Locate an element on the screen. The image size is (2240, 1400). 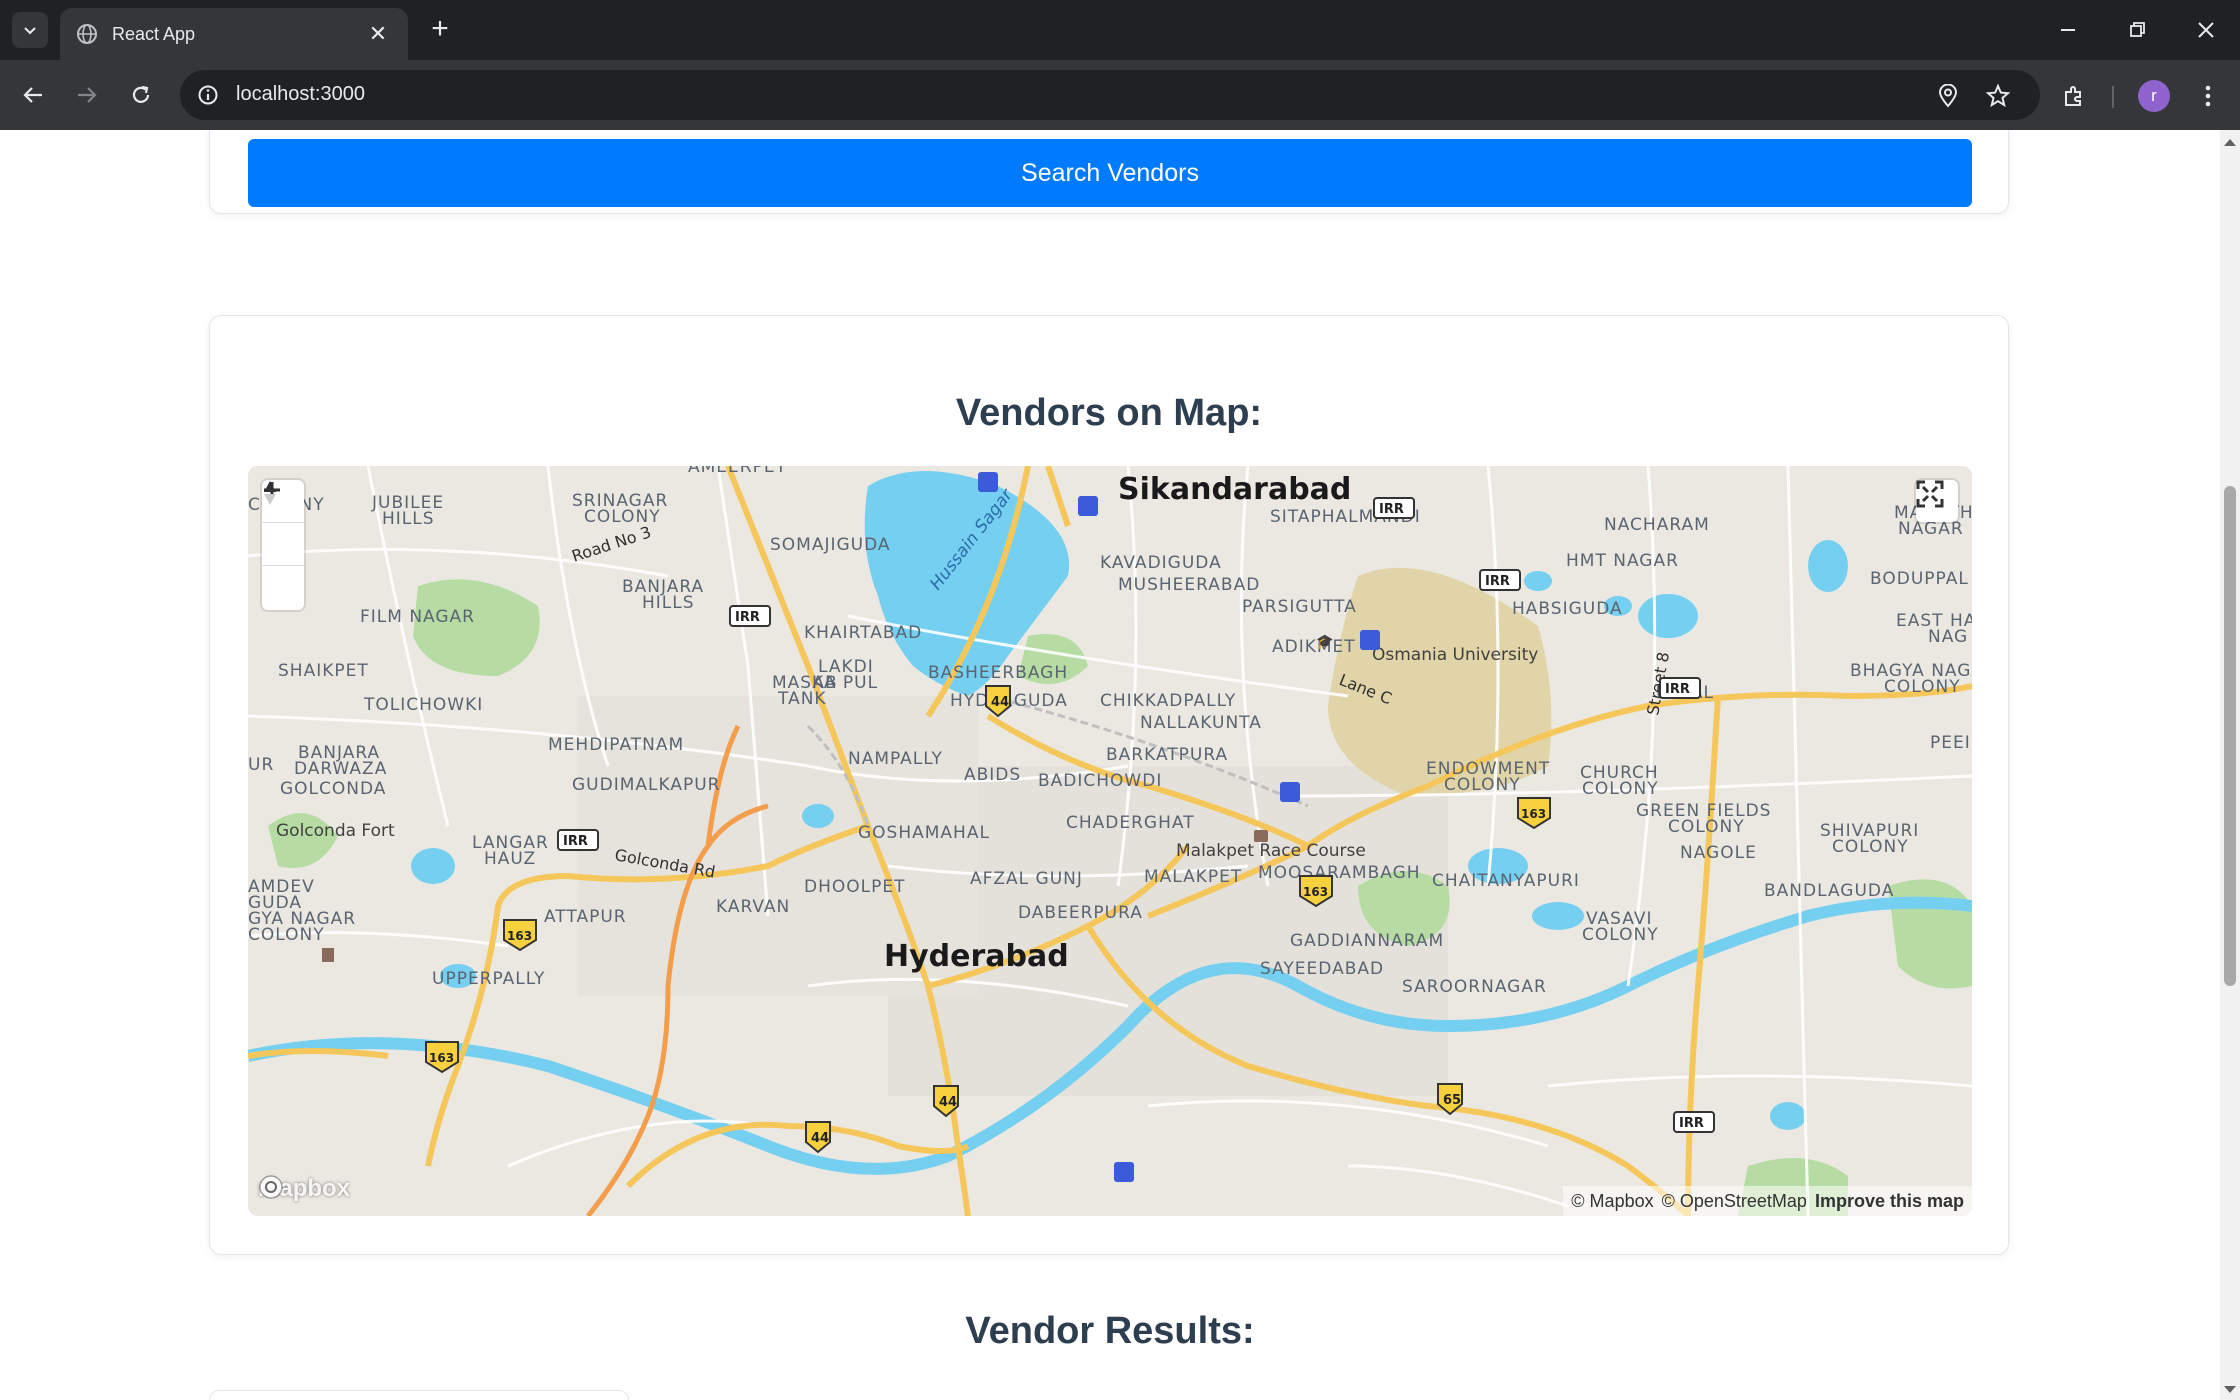
search-vendors-button: Search Vendors is located at coordinates (1110, 173).